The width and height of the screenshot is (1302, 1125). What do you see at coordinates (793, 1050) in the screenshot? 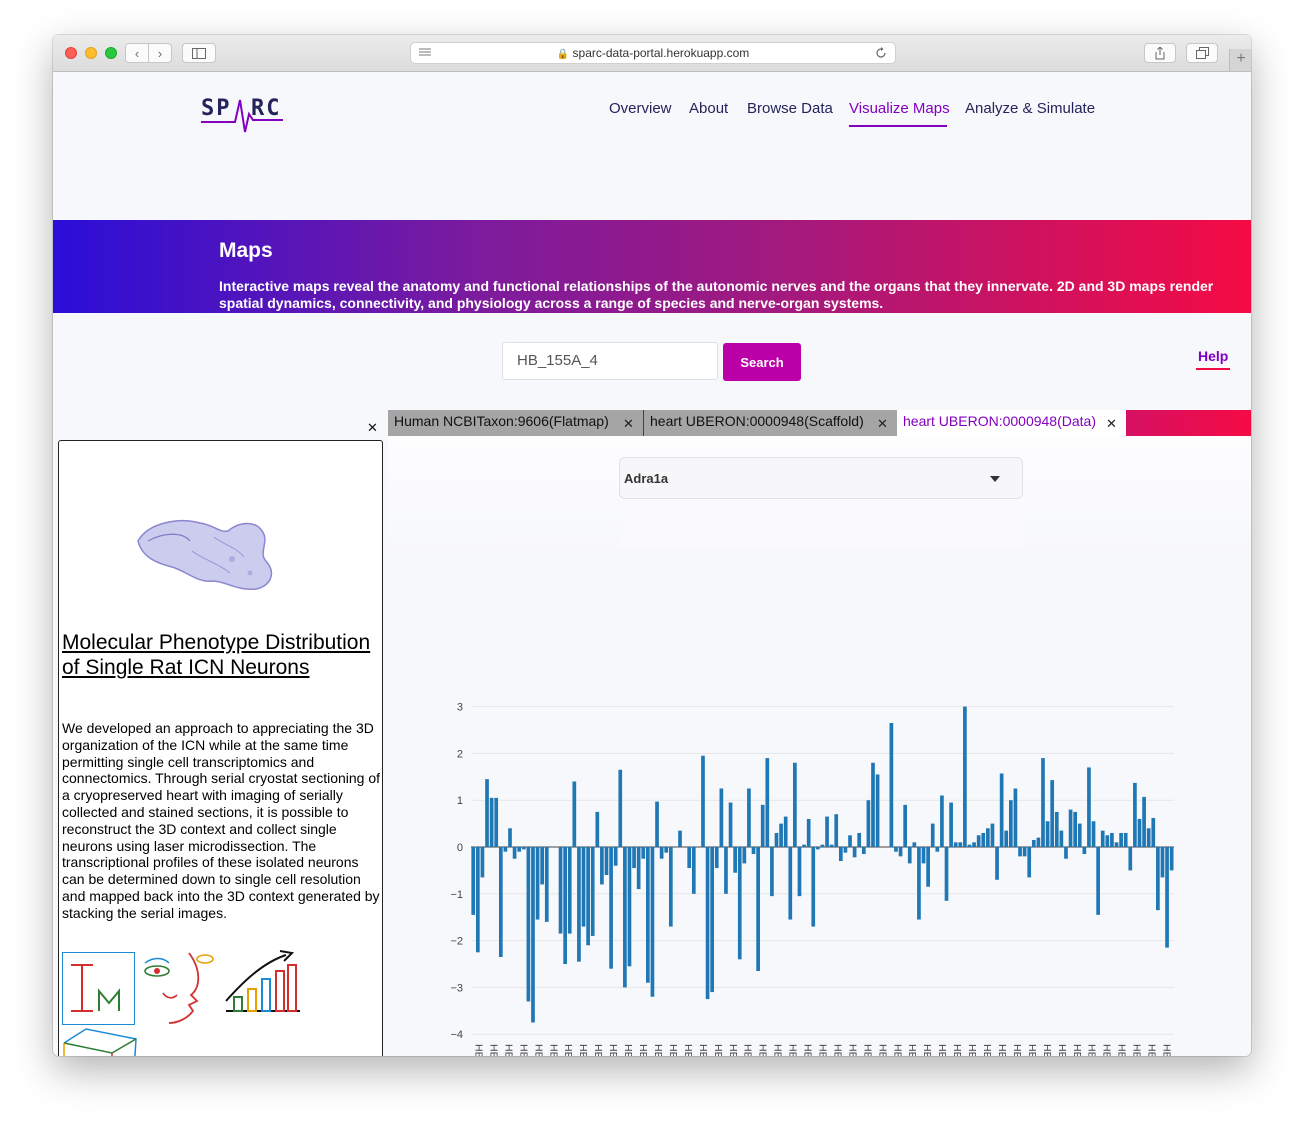
I see `x-tick-label: HB_105` at bounding box center [793, 1050].